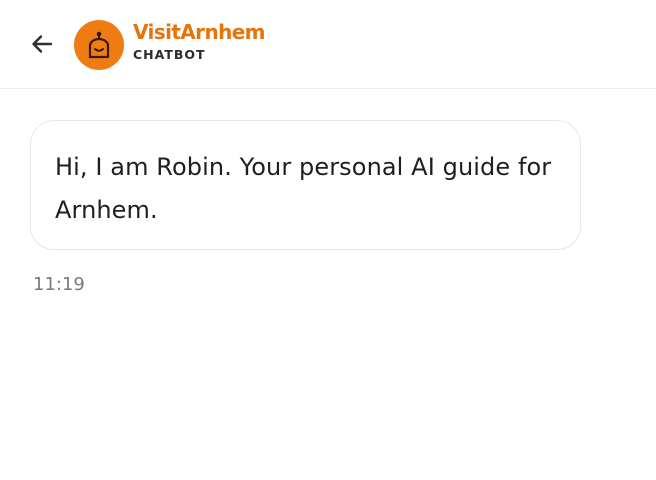  I want to click on message-timestamp: 11:19, so click(59, 284).